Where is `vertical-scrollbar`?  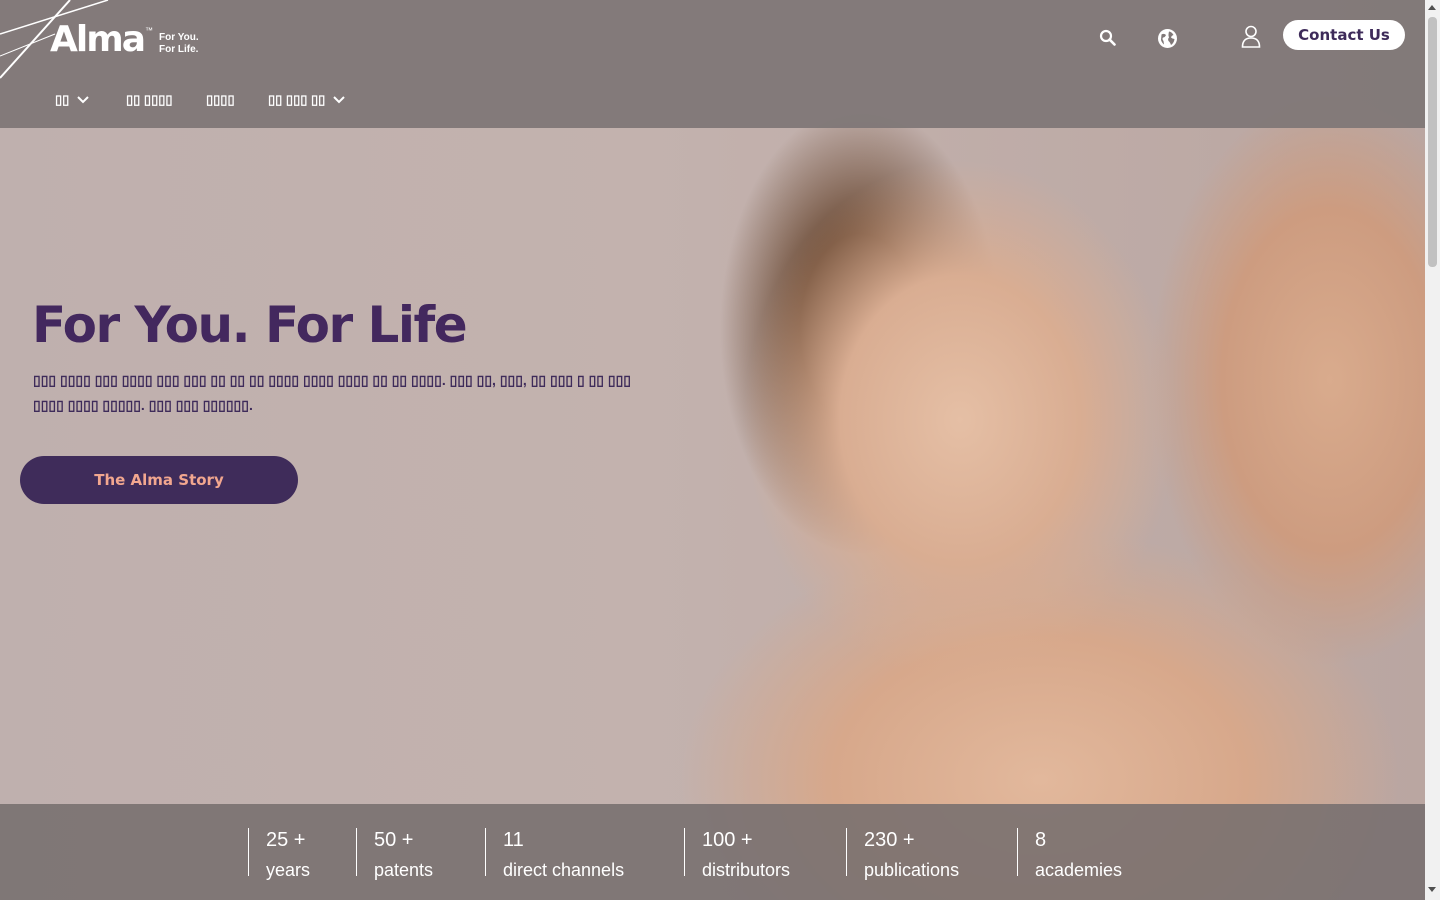
vertical-scrollbar is located at coordinates (1432, 450).